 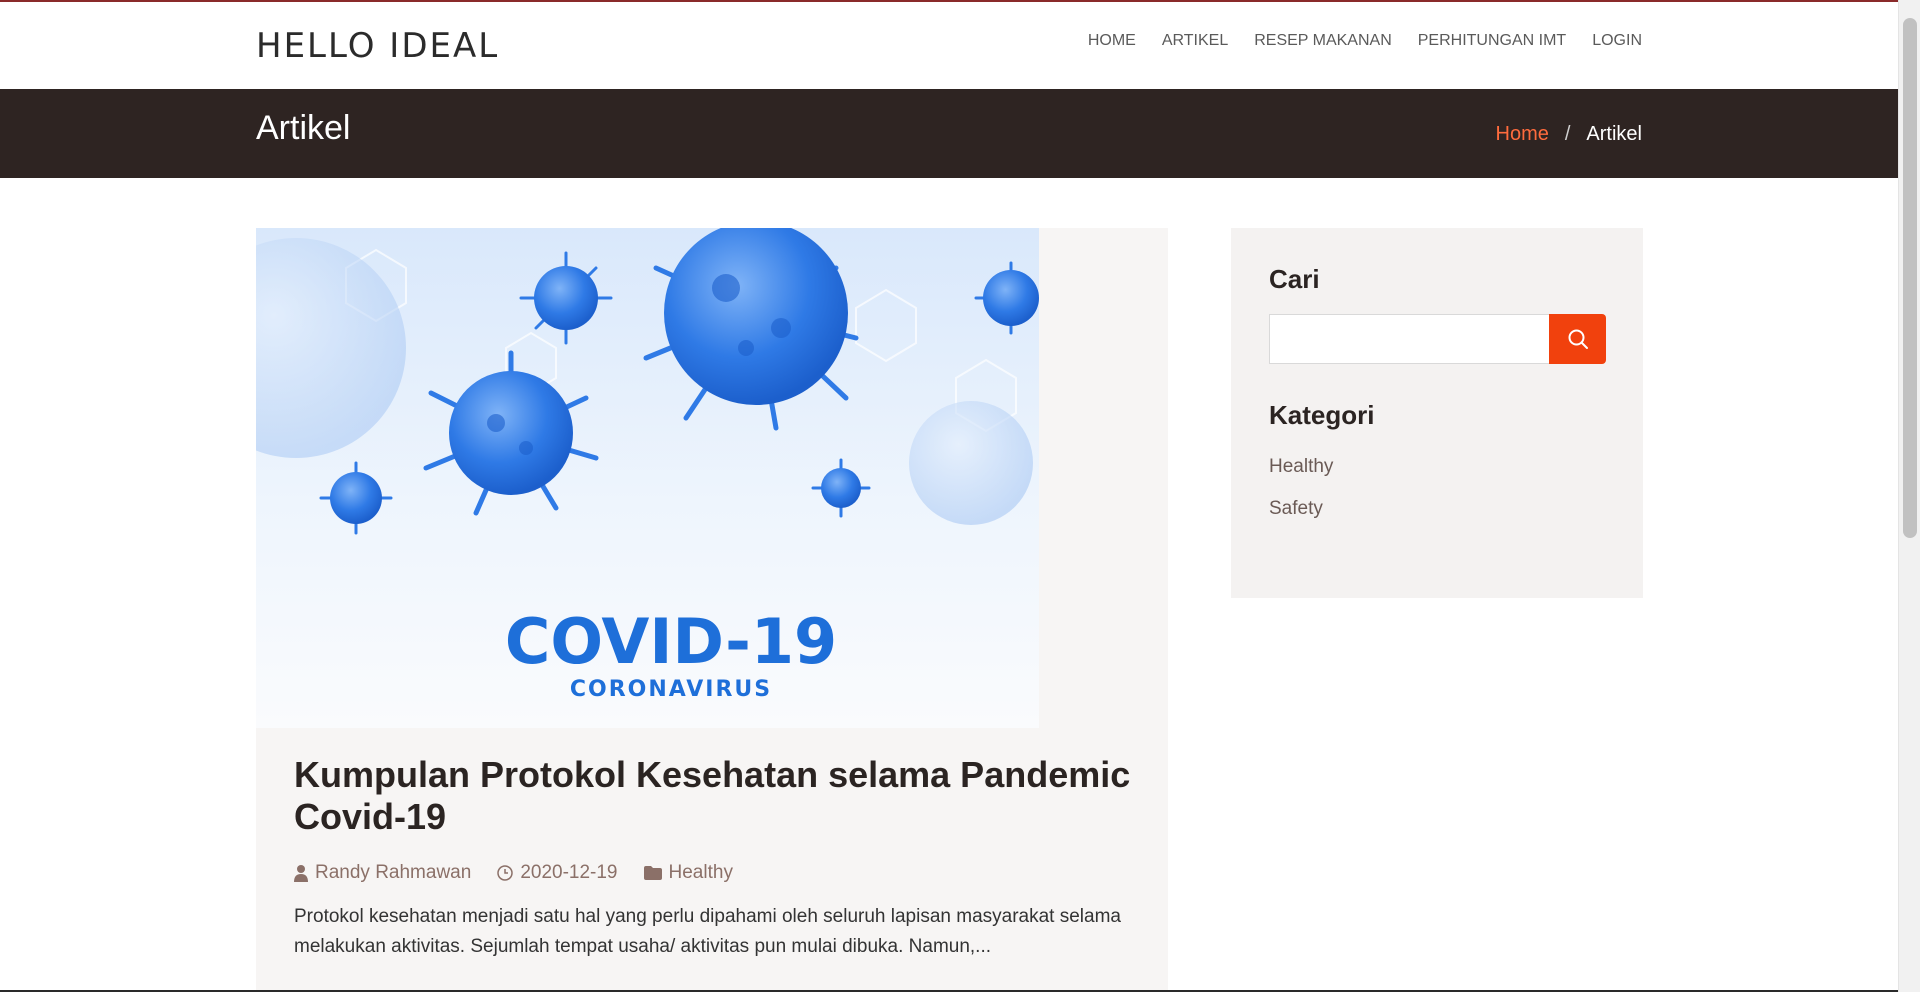 I want to click on breadcrumb: Home / Artikel, so click(x=1569, y=134).